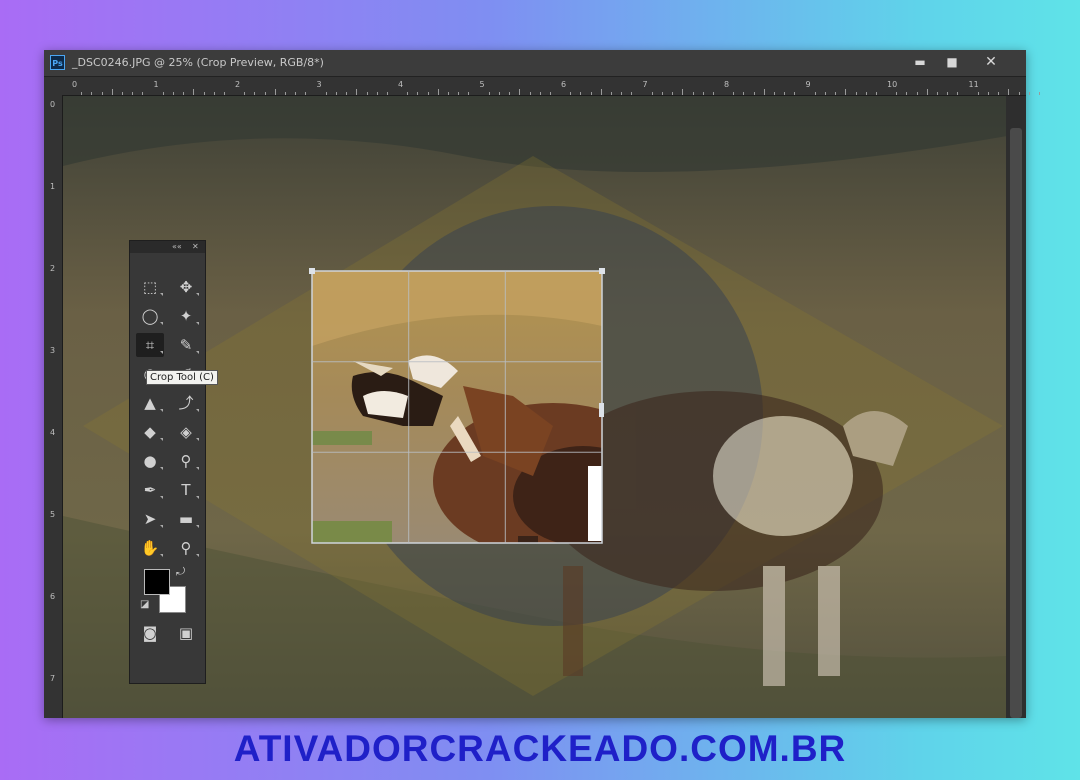  I want to click on close-panel-icon: ✕, so click(195, 247).